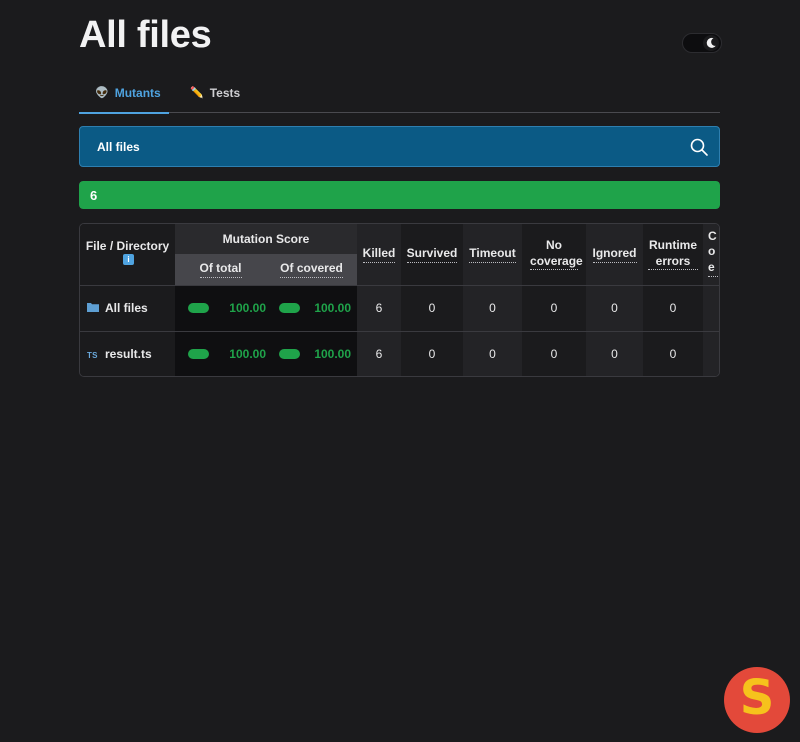 This screenshot has height=742, width=800. I want to click on header-ignored-label: Ignored, so click(614, 254).